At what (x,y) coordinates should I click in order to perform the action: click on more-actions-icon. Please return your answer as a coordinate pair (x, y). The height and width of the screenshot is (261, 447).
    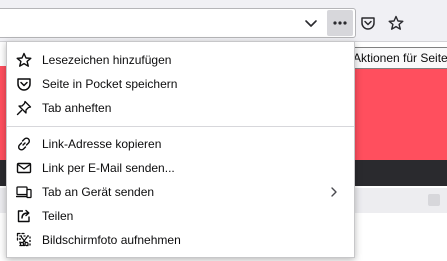
    Looking at the image, I should click on (340, 23).